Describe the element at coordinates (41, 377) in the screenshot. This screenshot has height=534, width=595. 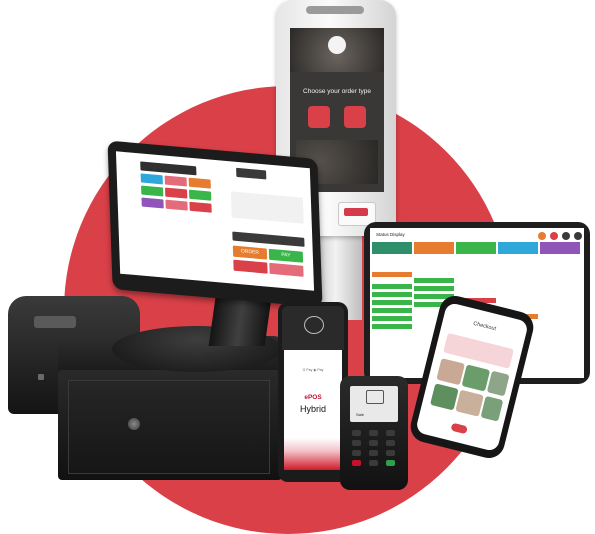
I see `printer-indicator-icon` at that location.